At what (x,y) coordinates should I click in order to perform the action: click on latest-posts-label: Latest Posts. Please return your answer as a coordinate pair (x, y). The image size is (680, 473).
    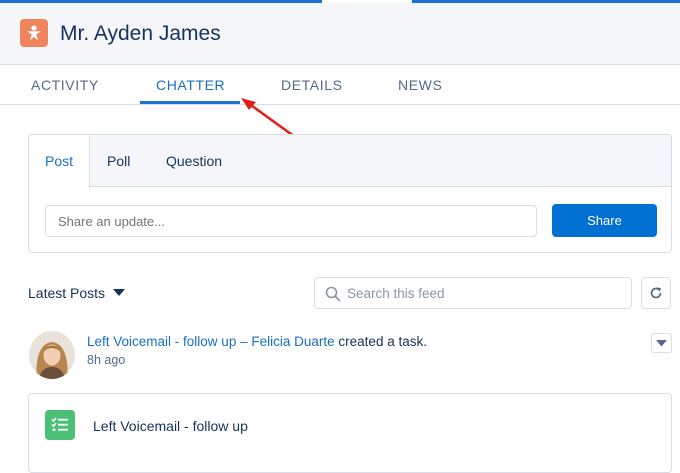
    Looking at the image, I should click on (67, 293).